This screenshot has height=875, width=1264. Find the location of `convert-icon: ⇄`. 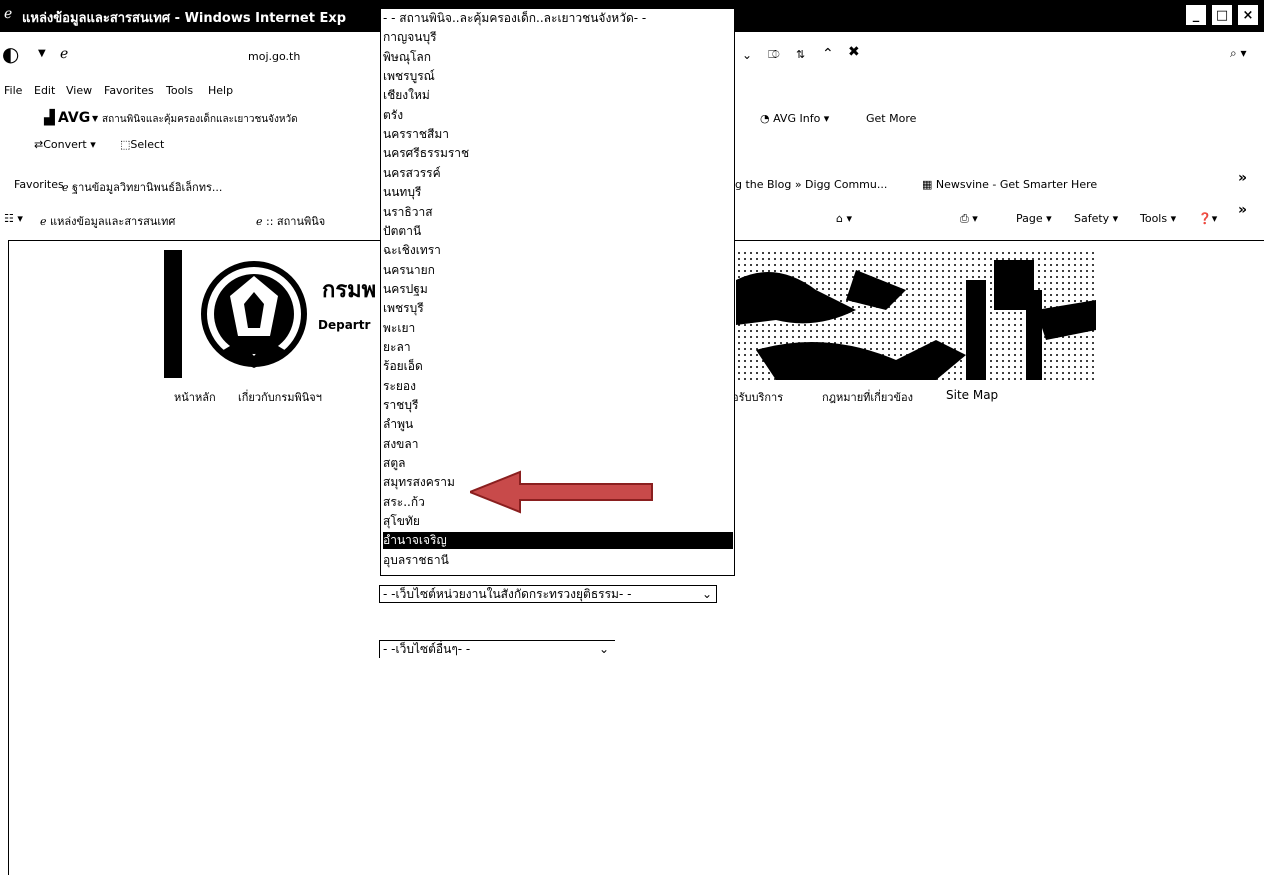

convert-icon: ⇄ is located at coordinates (39, 144).